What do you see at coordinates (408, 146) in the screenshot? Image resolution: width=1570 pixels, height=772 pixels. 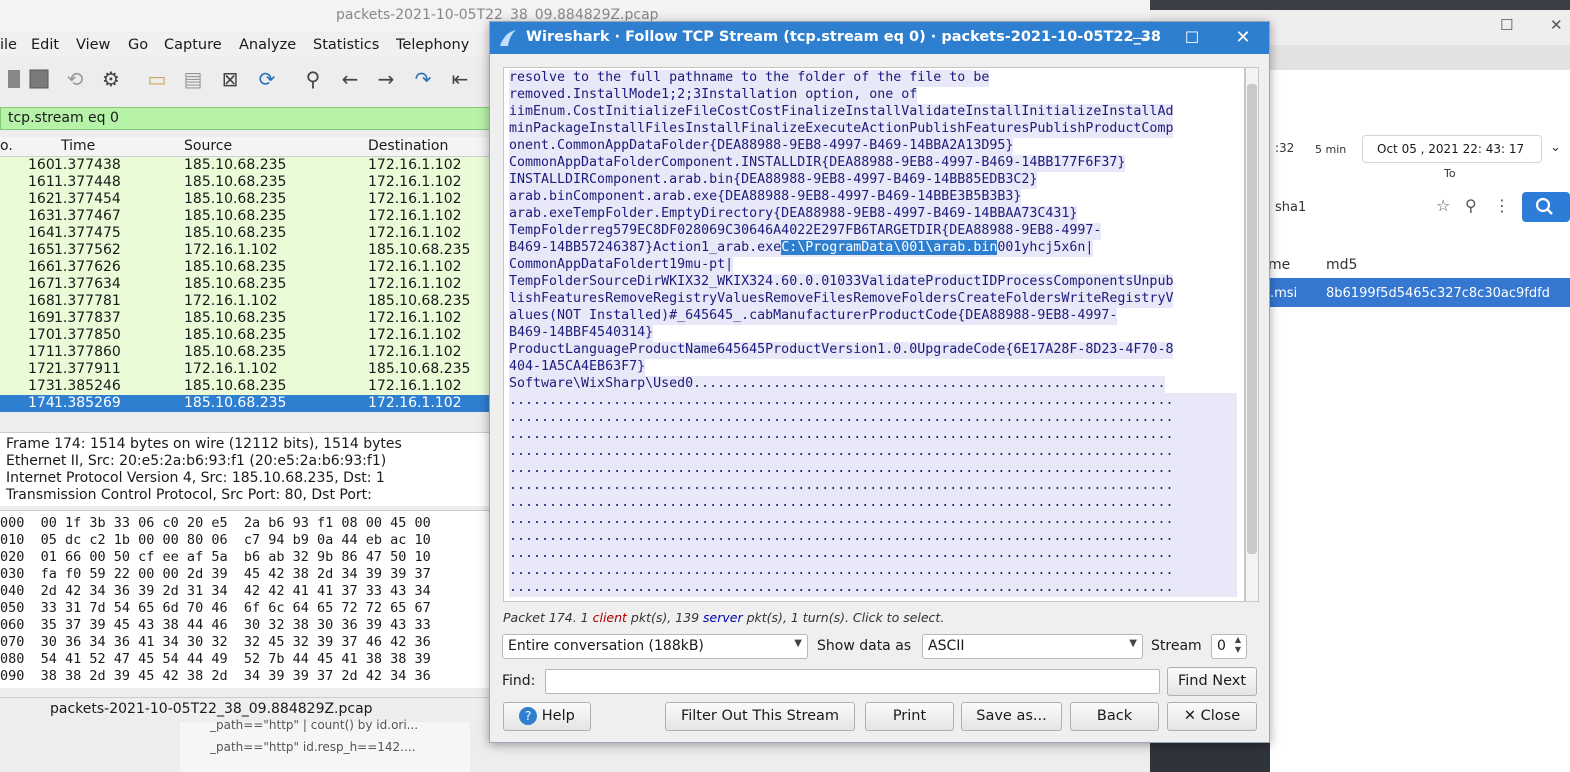 I see `col-destination: Destination` at bounding box center [408, 146].